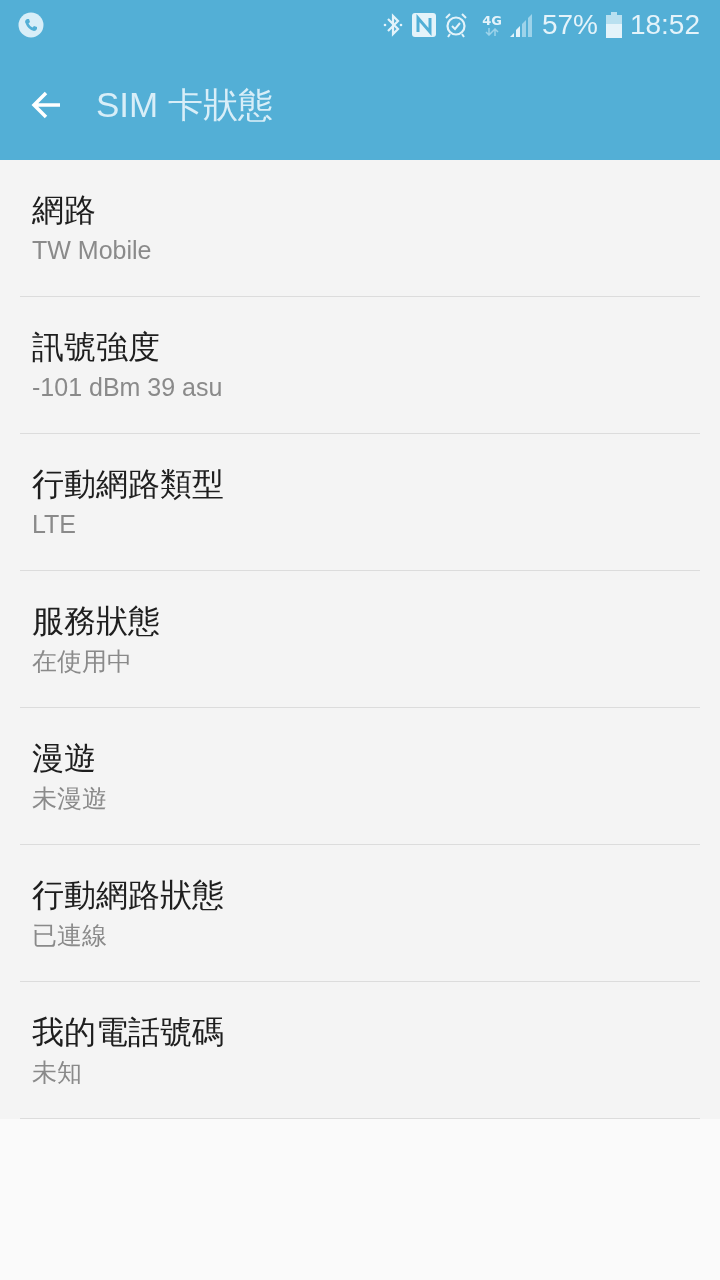 Image resolution: width=720 pixels, height=1280 pixels. I want to click on list-item: 網路 TW Mobile, so click(360, 228).